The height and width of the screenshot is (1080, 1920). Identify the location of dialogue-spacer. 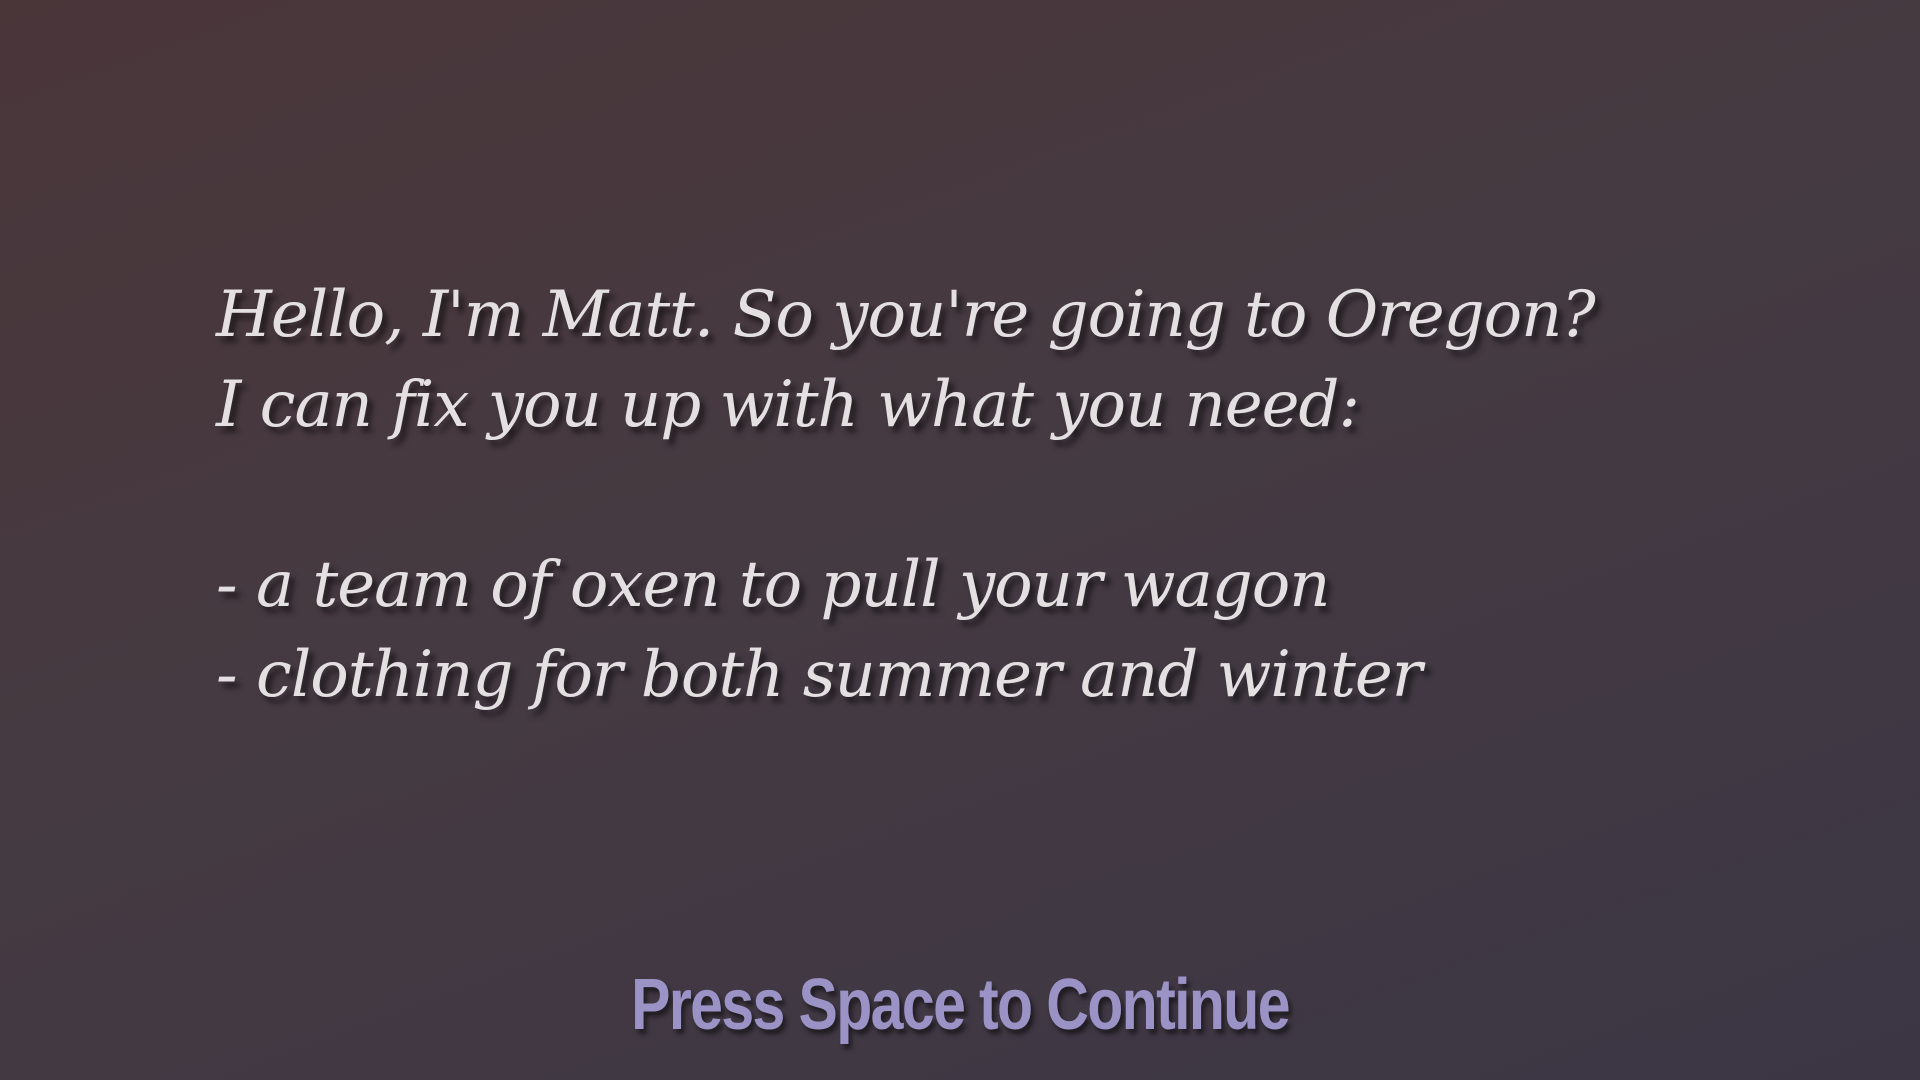
(996, 495).